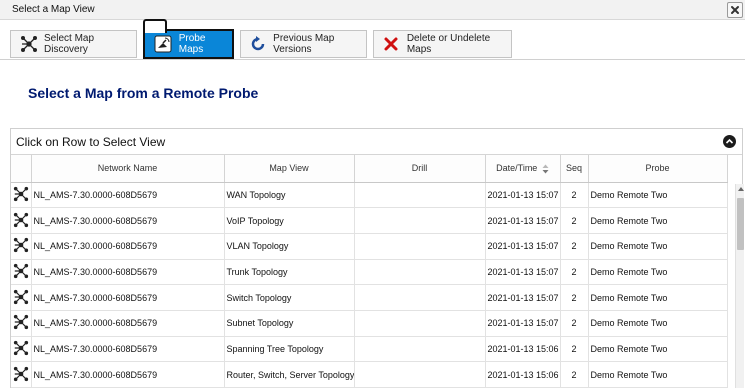  Describe the element at coordinates (545, 169) in the screenshot. I see `sort-icon` at that location.